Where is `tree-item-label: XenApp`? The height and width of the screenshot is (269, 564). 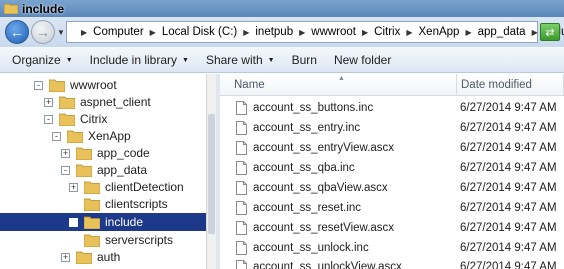 tree-item-label: XenApp is located at coordinates (109, 136).